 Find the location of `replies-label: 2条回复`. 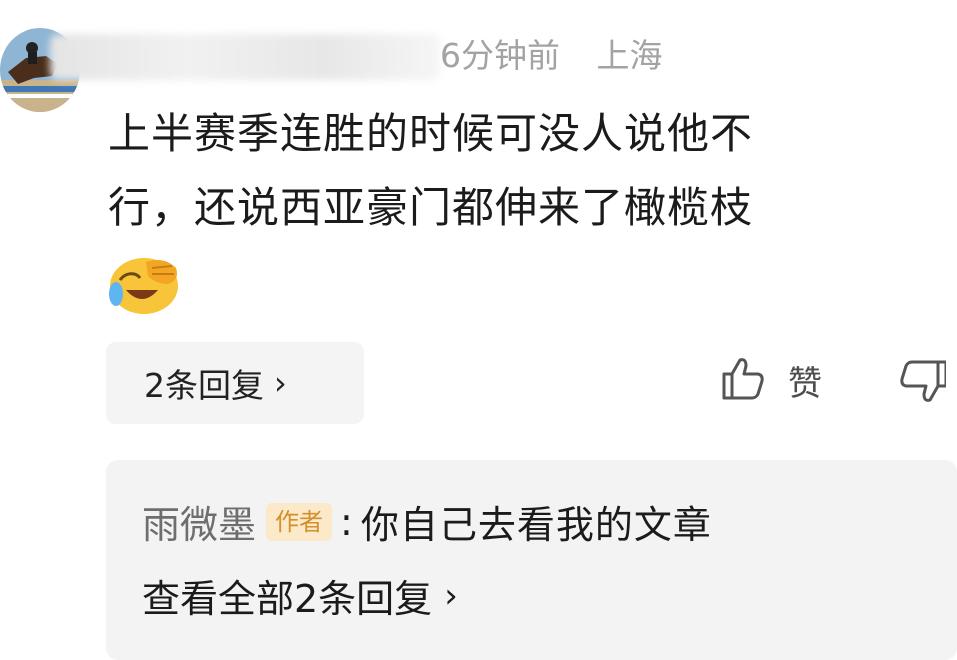

replies-label: 2条回复 is located at coordinates (204, 385).